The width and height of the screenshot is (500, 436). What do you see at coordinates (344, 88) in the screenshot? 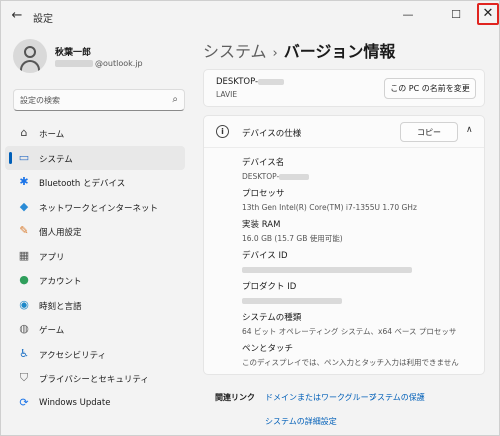
I see `device-card: DESKTOP- LAVIE この PC の名前を変更` at bounding box center [344, 88].